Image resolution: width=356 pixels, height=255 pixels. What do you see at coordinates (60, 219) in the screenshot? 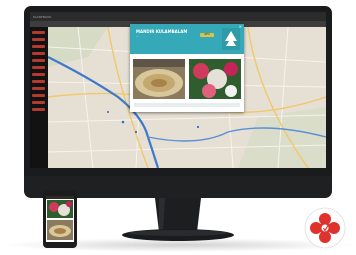
I see `phone-screen` at bounding box center [60, 219].